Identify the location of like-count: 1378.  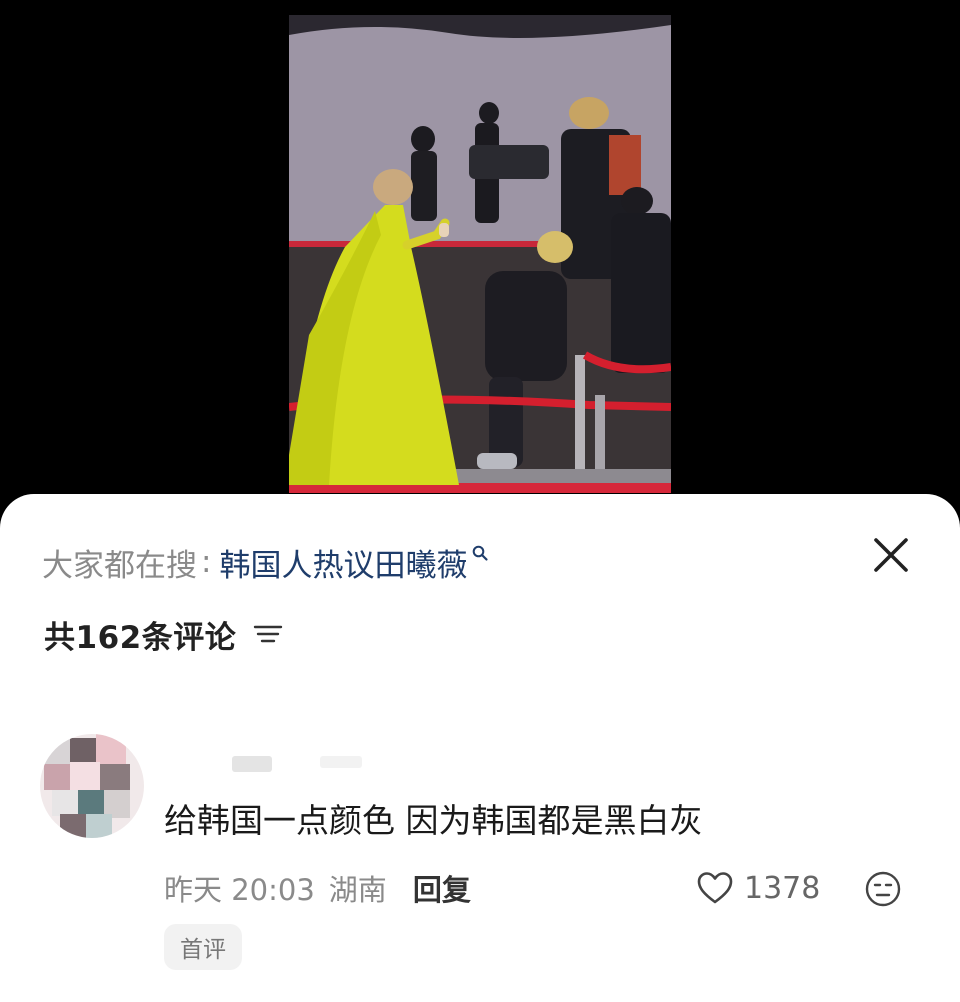
(782, 888).